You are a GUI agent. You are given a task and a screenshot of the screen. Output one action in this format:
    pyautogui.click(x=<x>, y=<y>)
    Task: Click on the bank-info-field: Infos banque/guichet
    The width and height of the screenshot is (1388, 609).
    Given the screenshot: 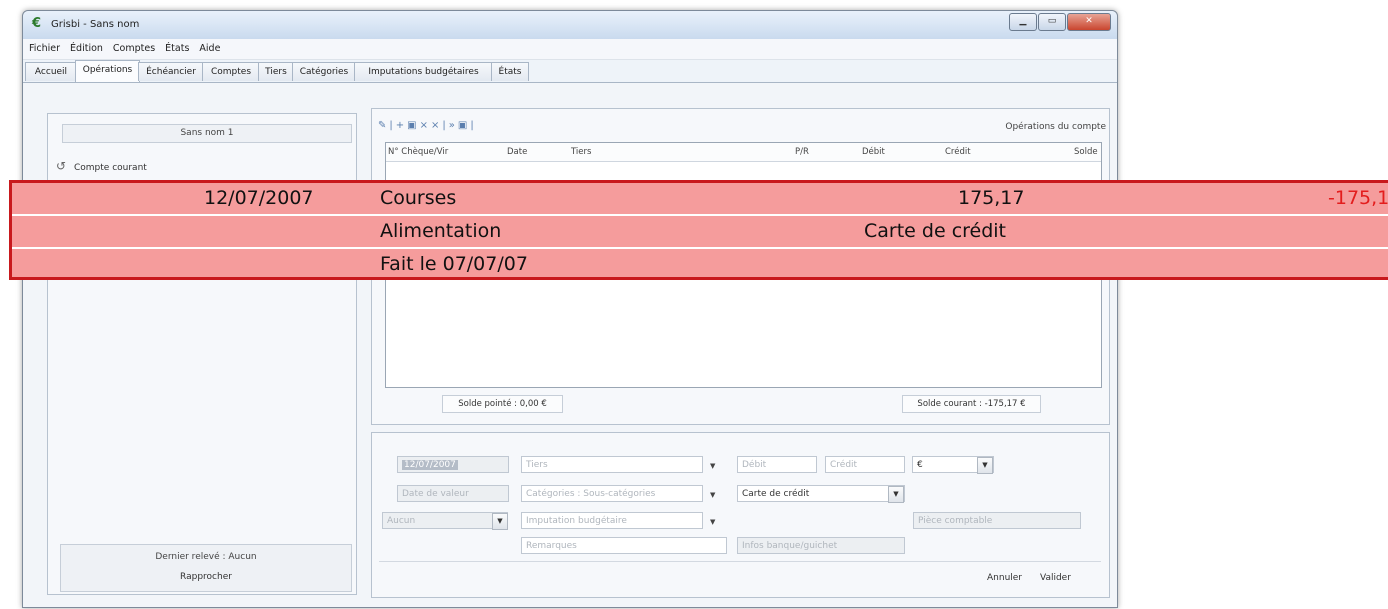 What is the action you would take?
    pyautogui.click(x=821, y=545)
    